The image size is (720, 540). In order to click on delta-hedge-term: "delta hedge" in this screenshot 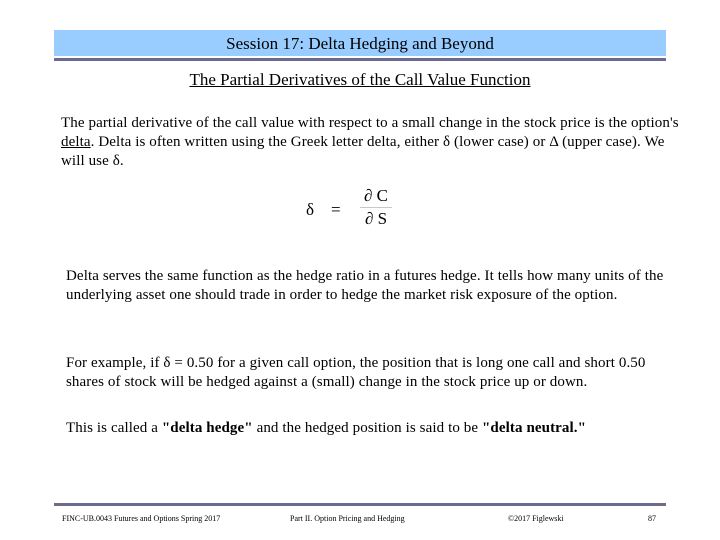, I will do `click(207, 428)`.